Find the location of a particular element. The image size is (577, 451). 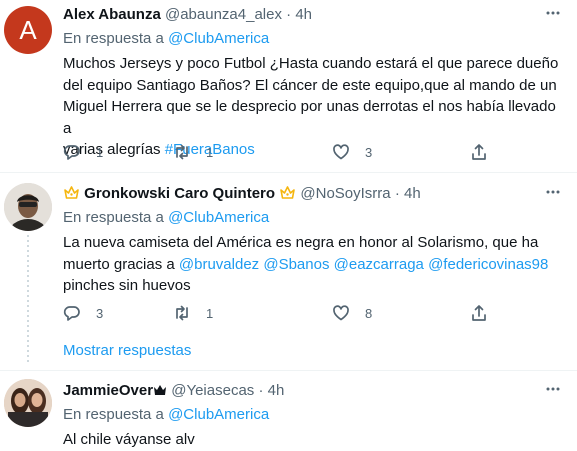

like-count: 8 is located at coordinates (369, 313).